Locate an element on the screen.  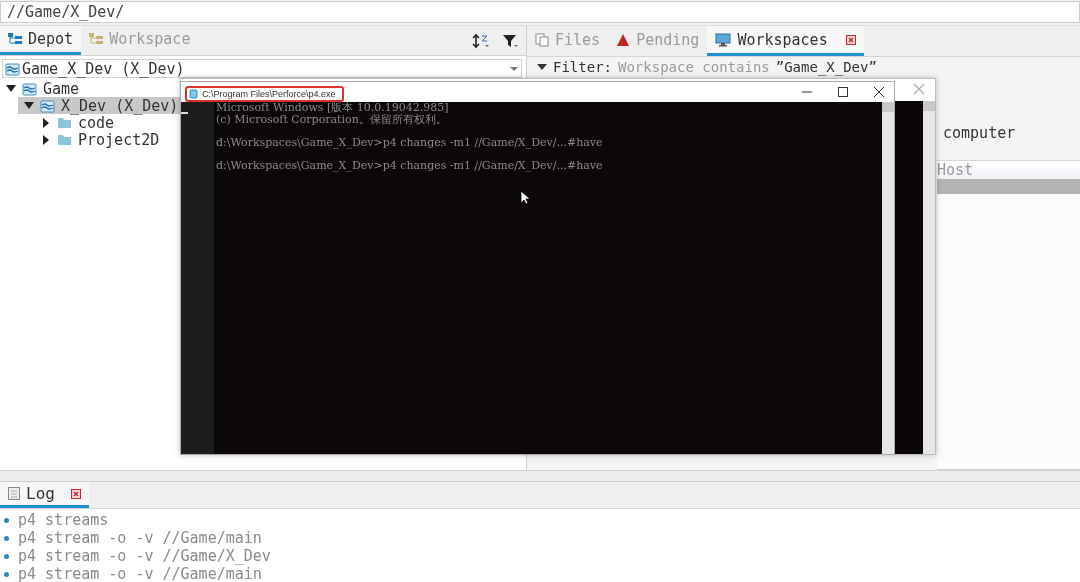
filter-condition: Workspace contains is located at coordinates (694, 67).